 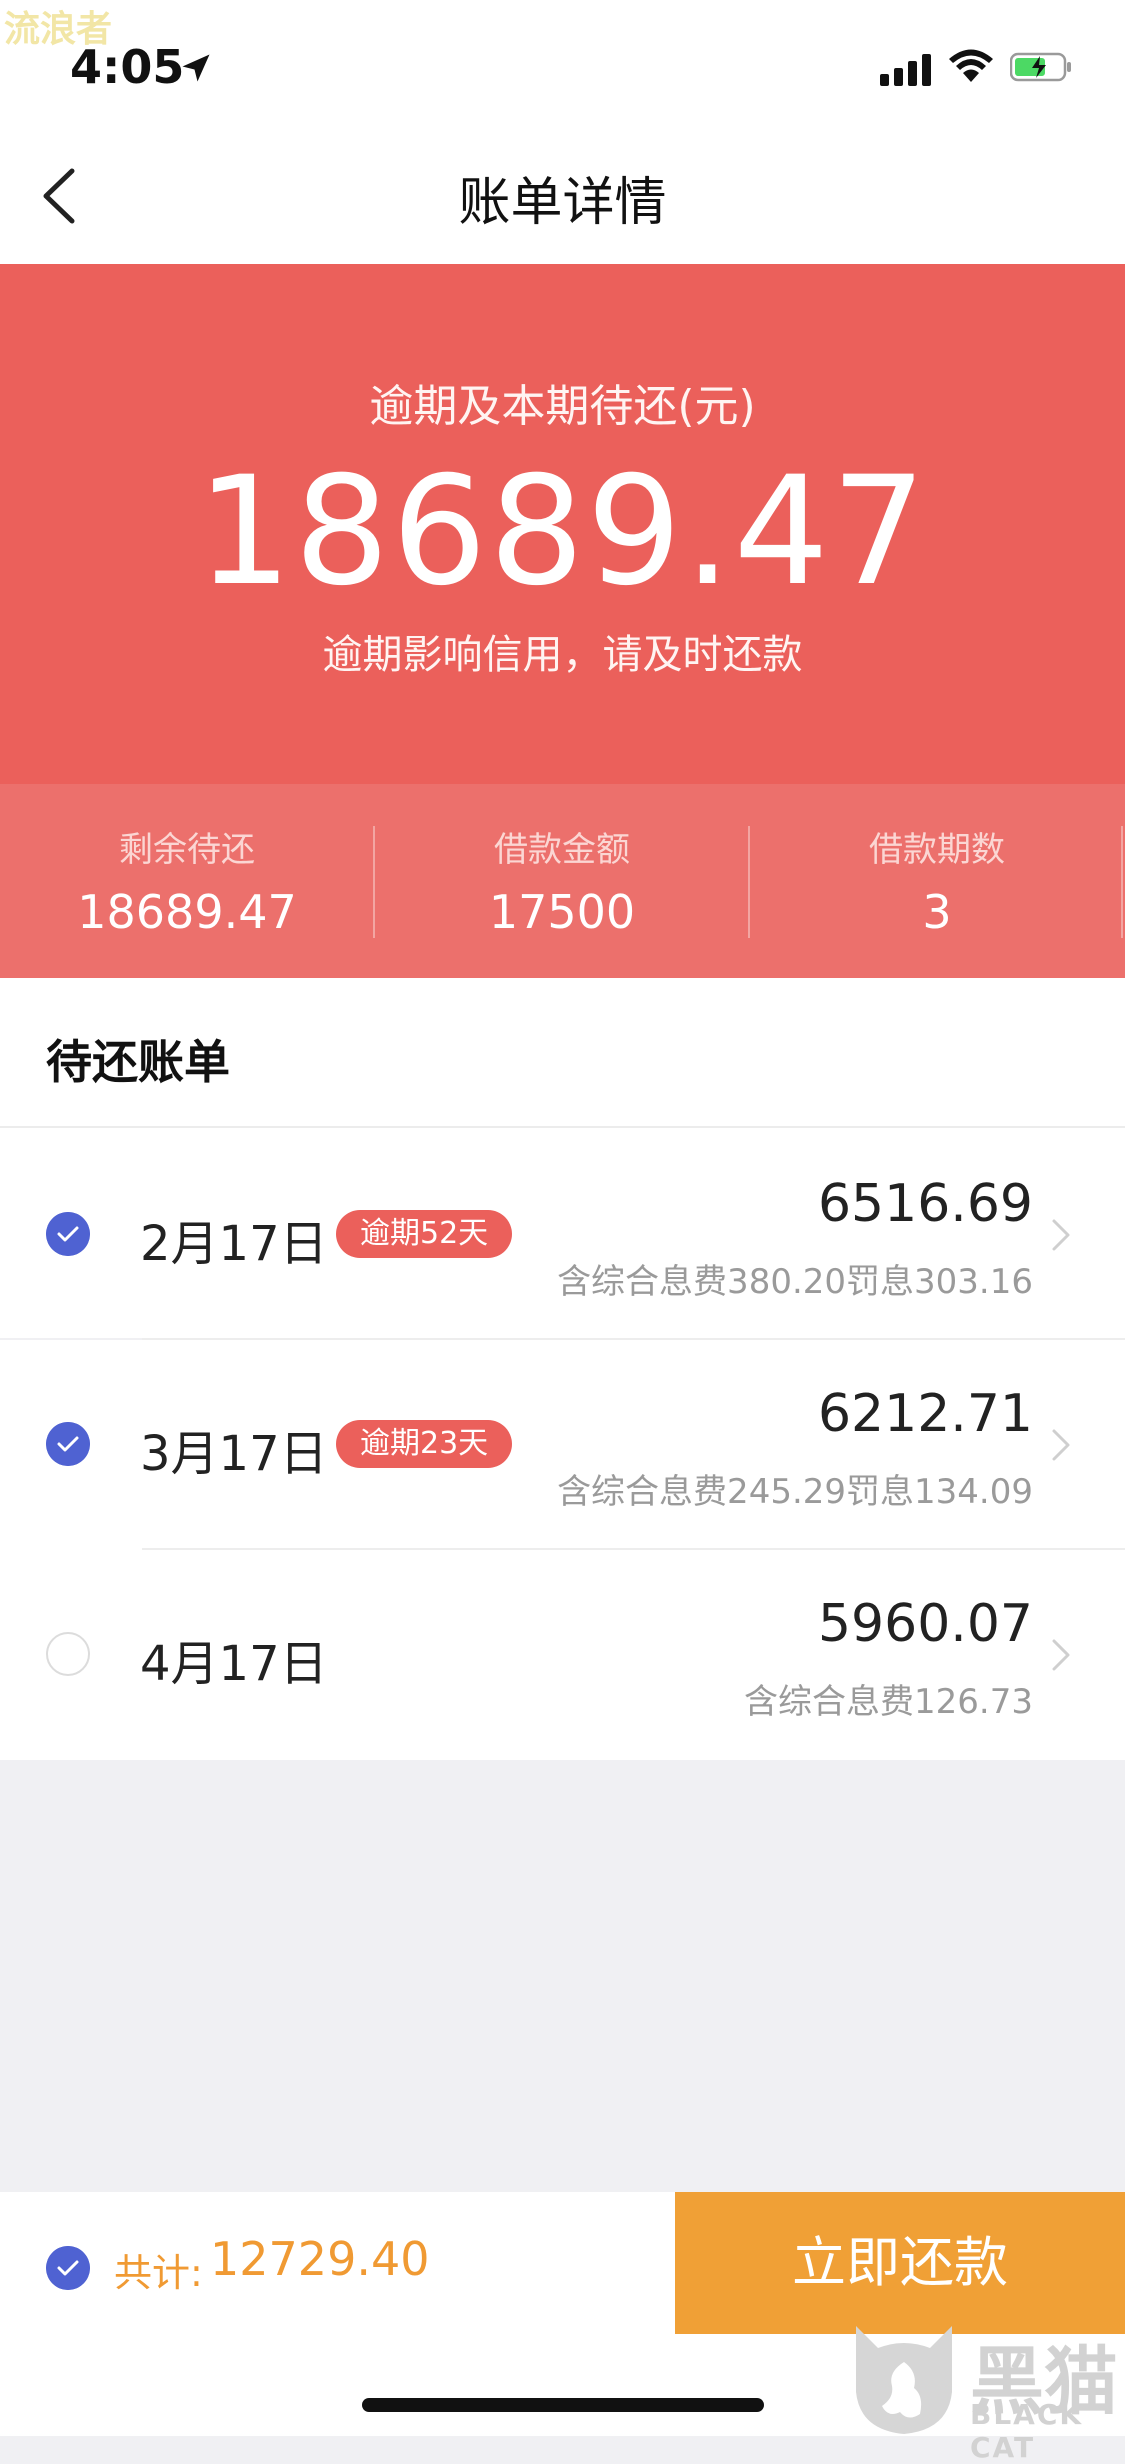 I want to click on stat-value: 17500, so click(x=562, y=912).